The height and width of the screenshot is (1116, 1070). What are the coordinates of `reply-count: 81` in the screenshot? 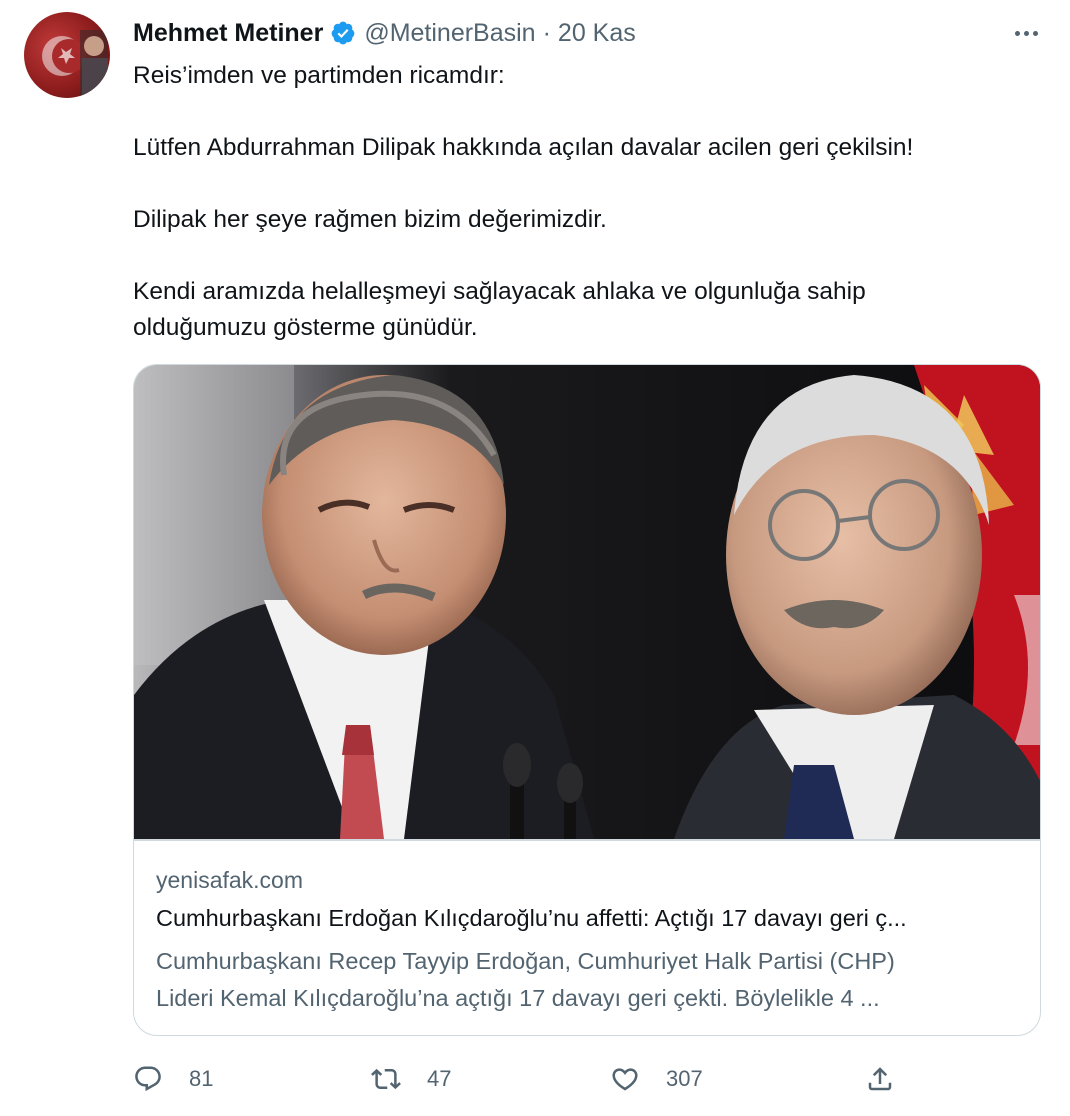 It's located at (201, 1078).